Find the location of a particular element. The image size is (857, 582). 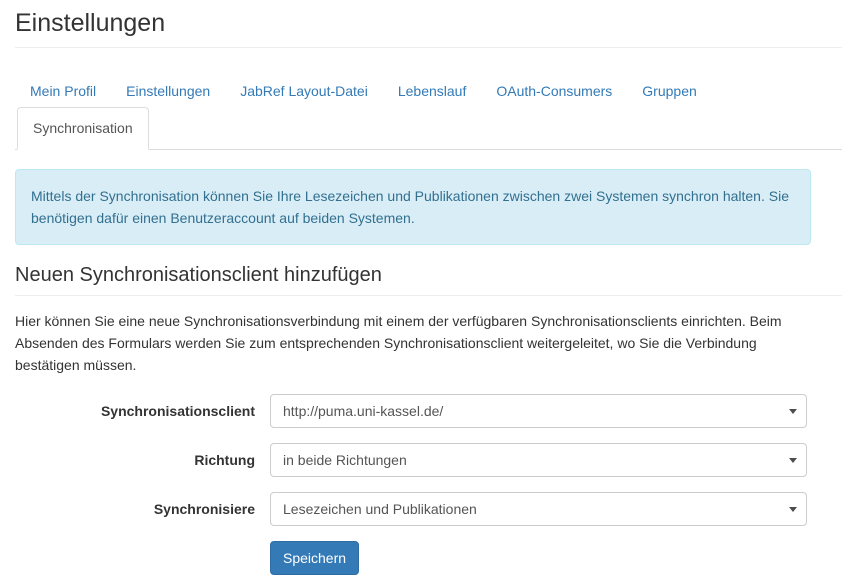

label-sync-client: Synchronisationsclient is located at coordinates (177, 411).